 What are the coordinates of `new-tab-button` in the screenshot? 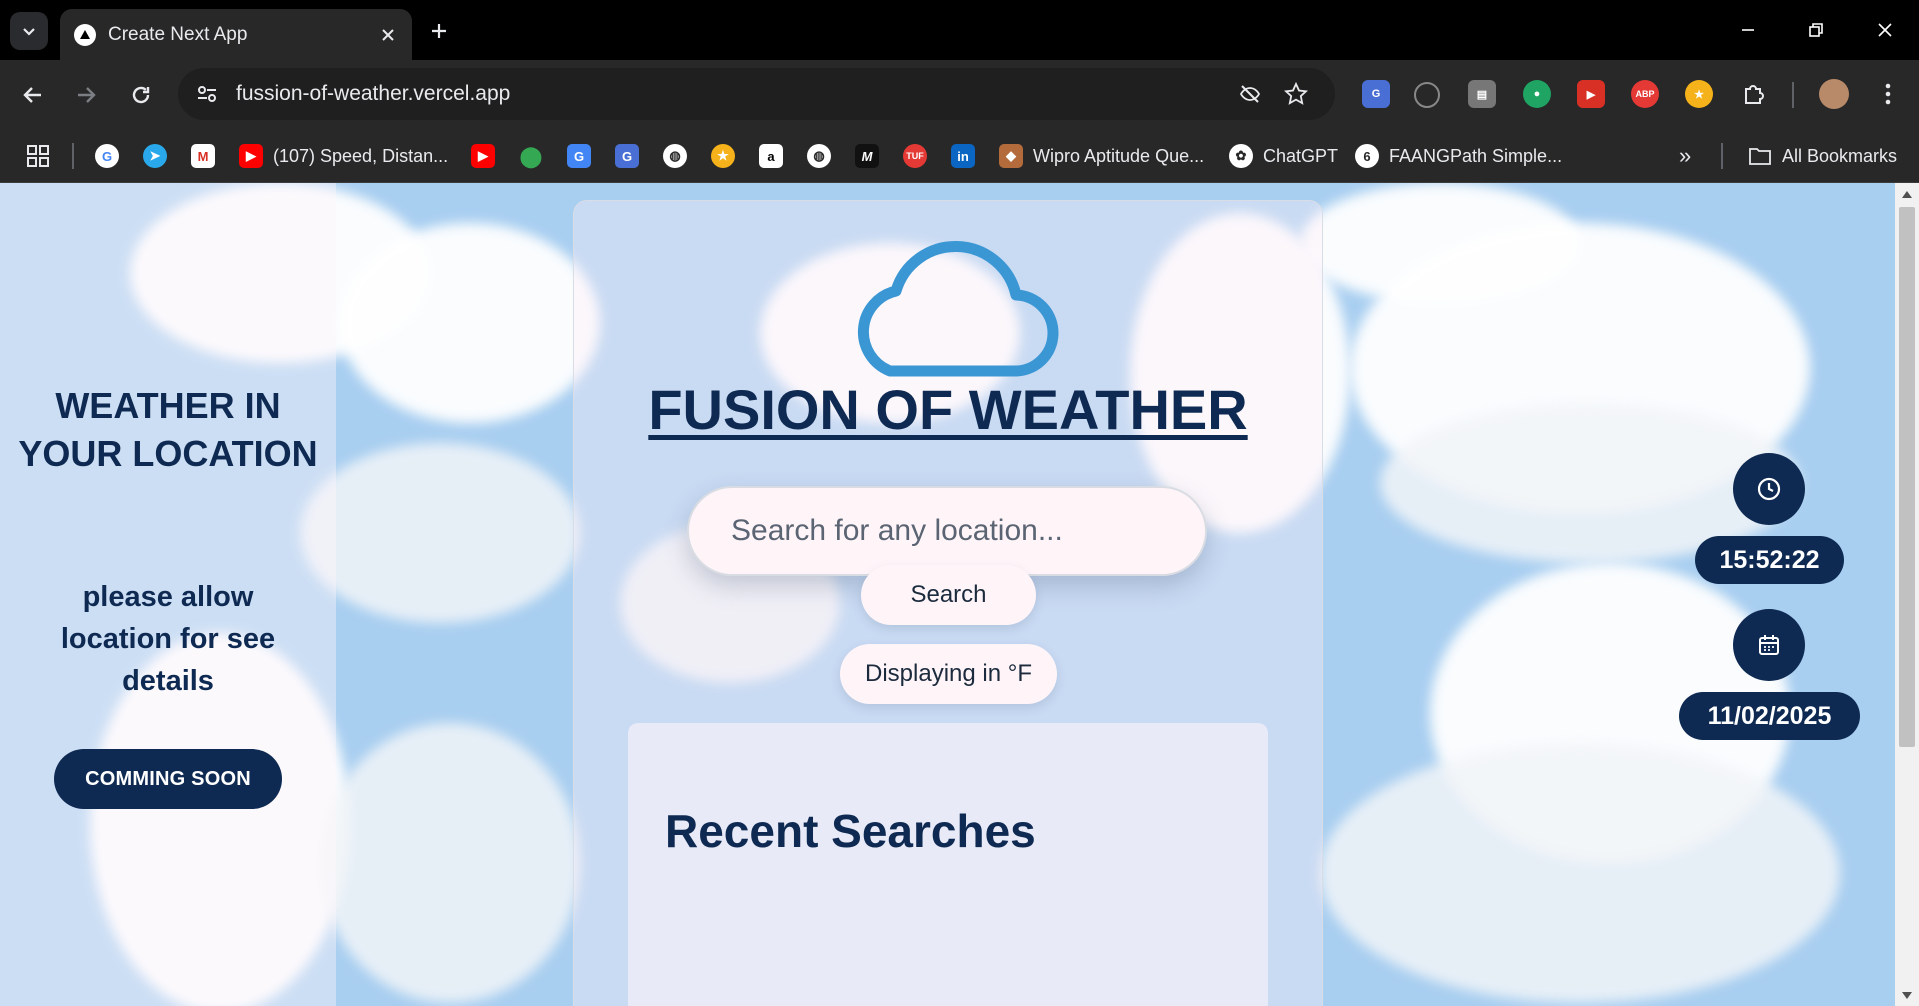 It's located at (439, 31).